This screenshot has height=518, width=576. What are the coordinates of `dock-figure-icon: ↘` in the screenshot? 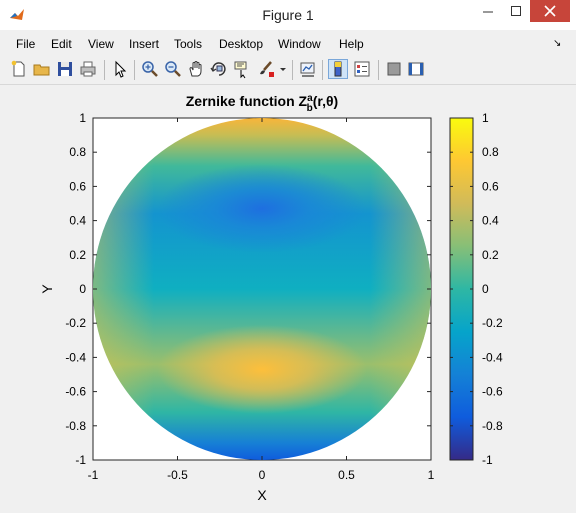 It's located at (557, 43).